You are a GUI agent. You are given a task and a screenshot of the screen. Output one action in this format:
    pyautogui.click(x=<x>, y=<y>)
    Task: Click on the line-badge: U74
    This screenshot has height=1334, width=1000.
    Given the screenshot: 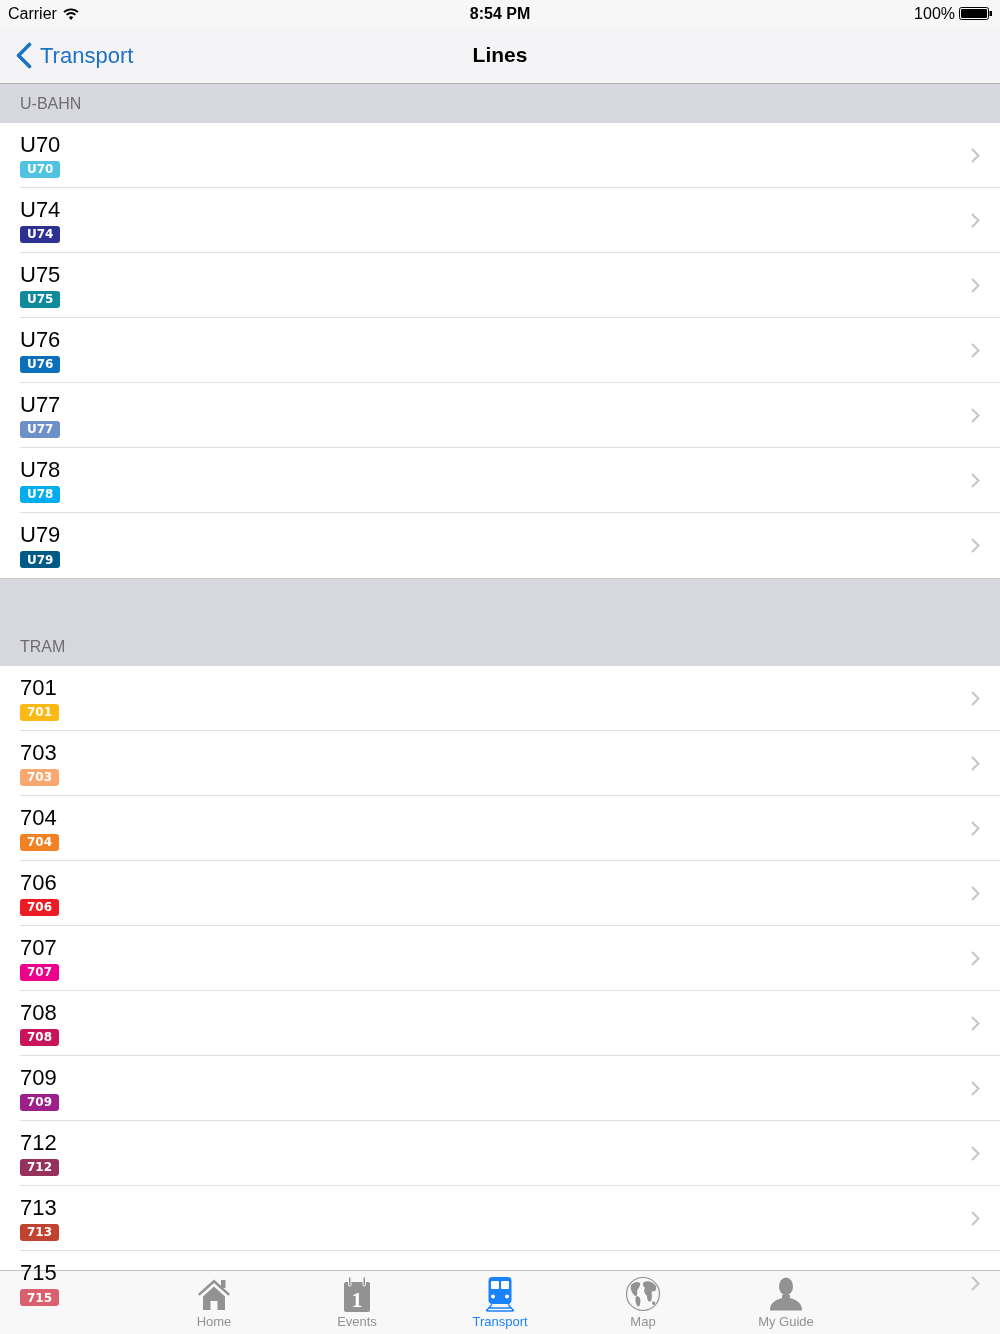 What is the action you would take?
    pyautogui.click(x=40, y=234)
    